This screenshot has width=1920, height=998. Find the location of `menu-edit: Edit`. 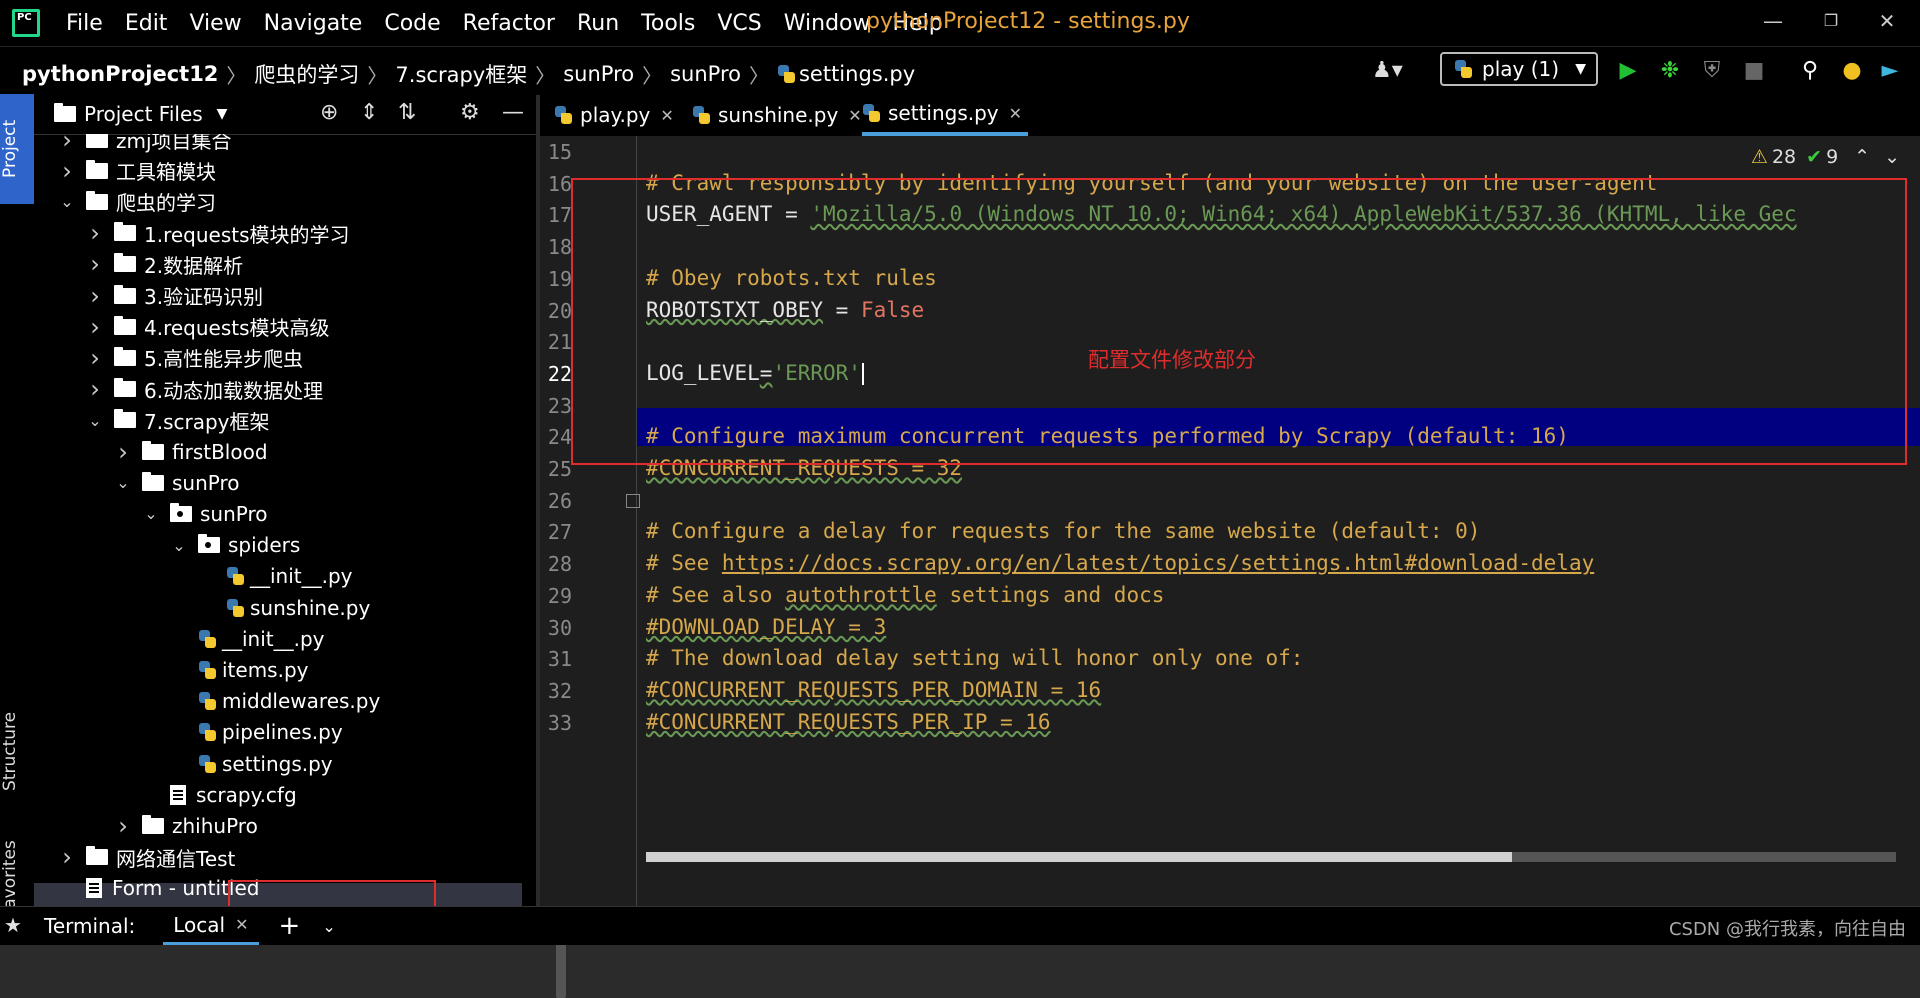

menu-edit: Edit is located at coordinates (146, 23).